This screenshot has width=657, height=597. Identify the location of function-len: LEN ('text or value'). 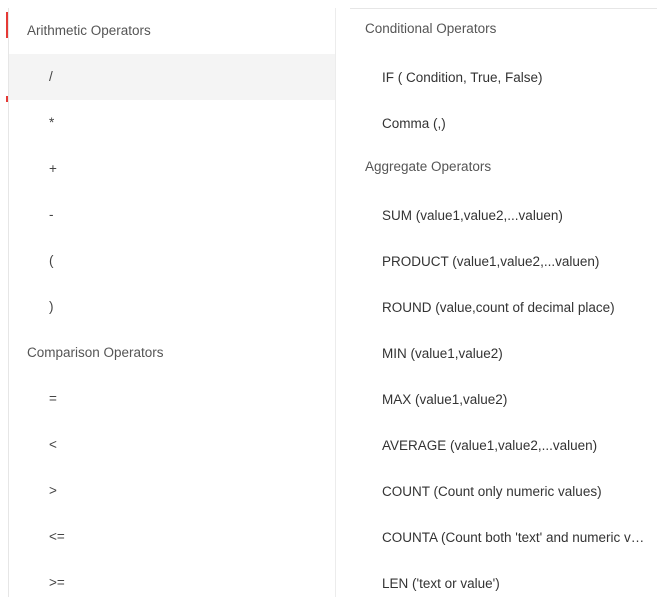
(503, 579).